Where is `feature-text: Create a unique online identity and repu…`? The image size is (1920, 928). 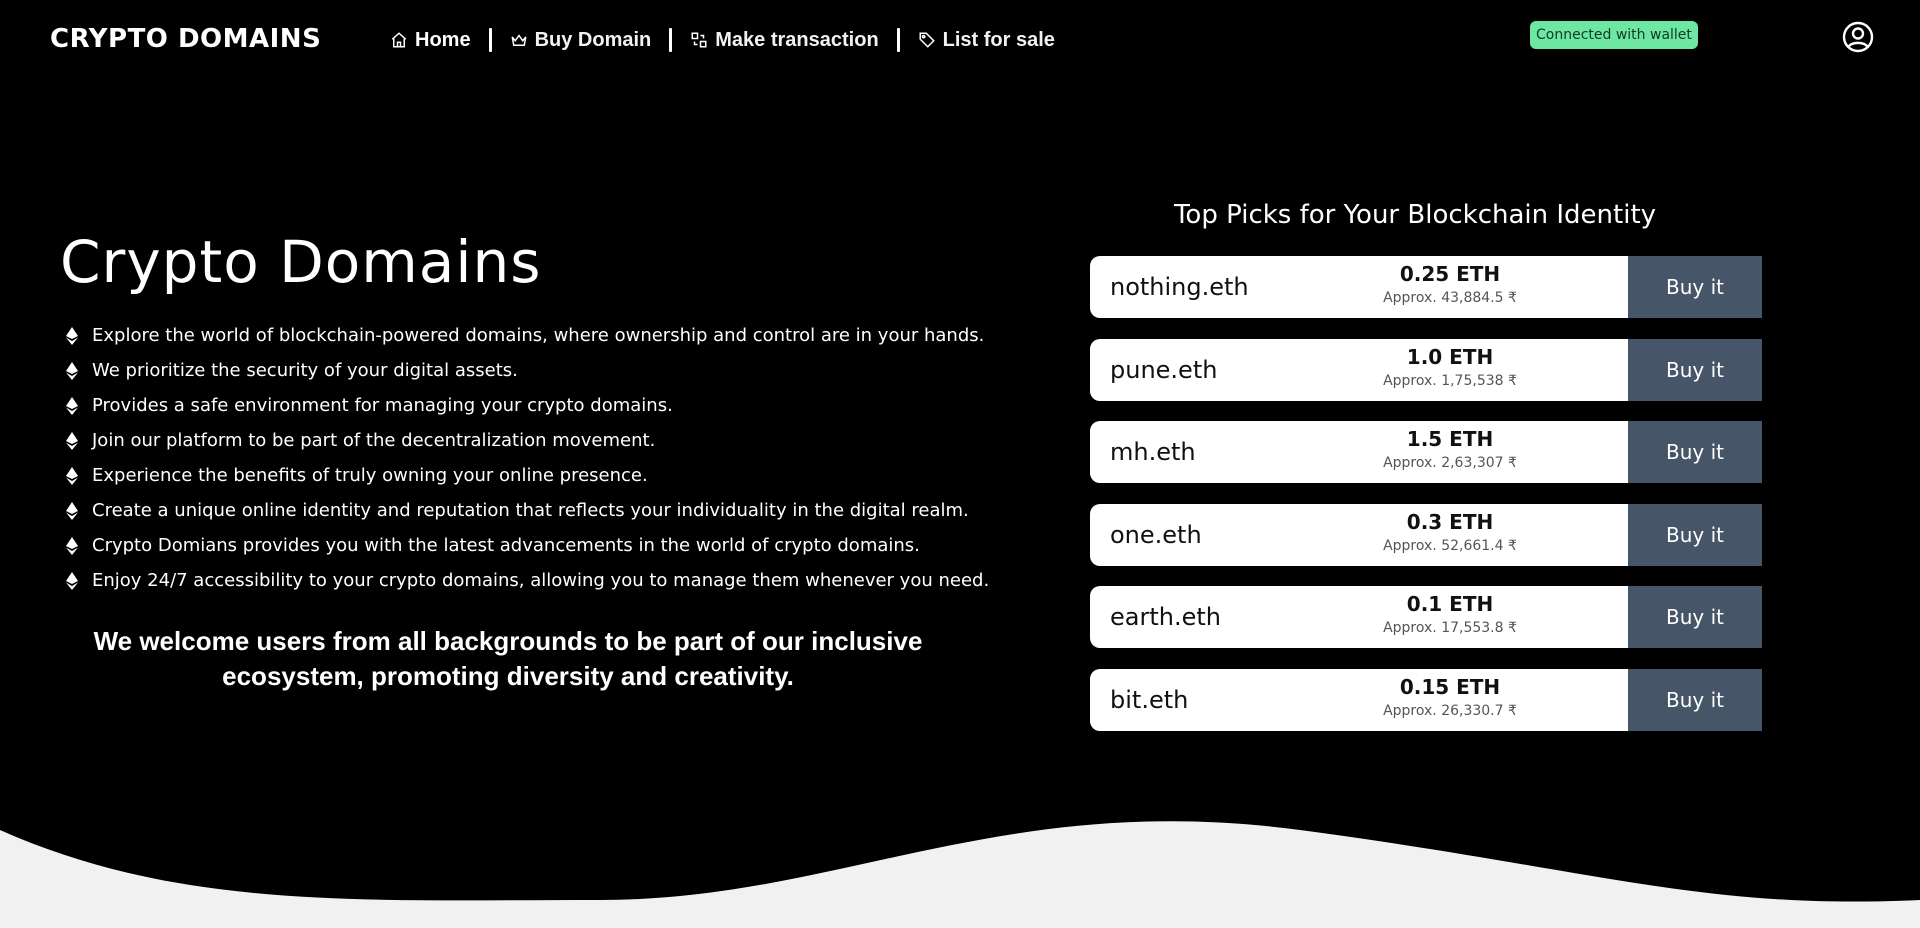
feature-text: Create a unique online identity and repu… is located at coordinates (530, 510).